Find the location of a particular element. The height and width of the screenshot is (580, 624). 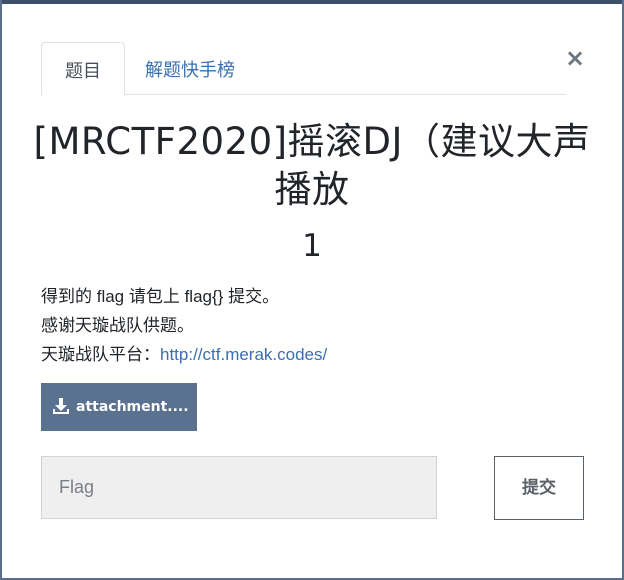

submit-button: 提交 is located at coordinates (539, 488).